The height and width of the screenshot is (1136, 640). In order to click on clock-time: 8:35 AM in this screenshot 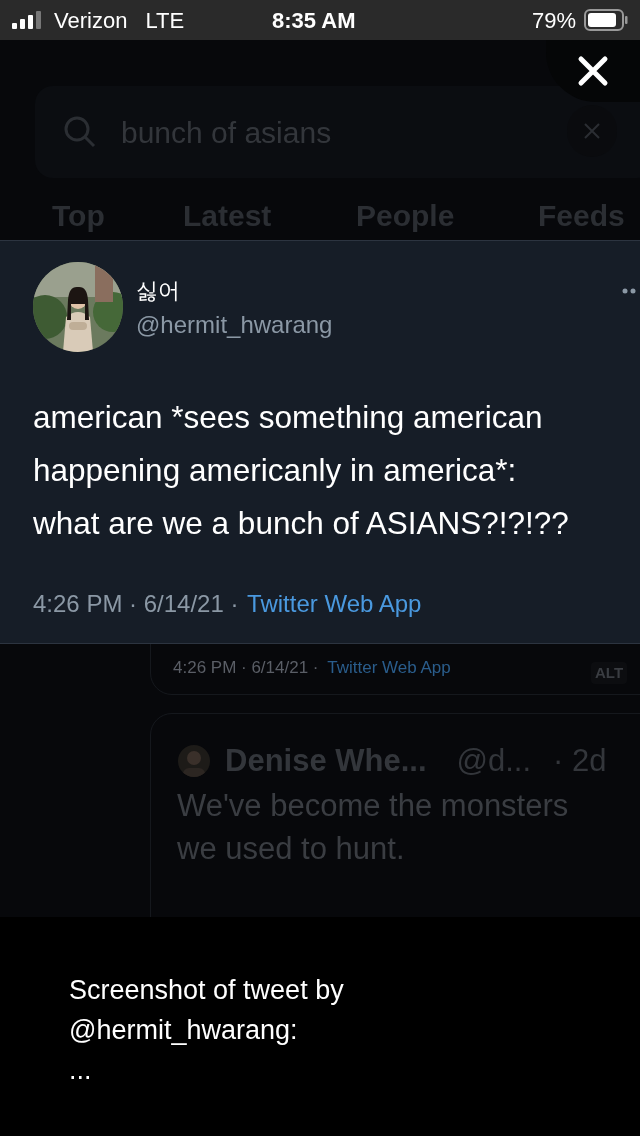, I will do `click(314, 20)`.